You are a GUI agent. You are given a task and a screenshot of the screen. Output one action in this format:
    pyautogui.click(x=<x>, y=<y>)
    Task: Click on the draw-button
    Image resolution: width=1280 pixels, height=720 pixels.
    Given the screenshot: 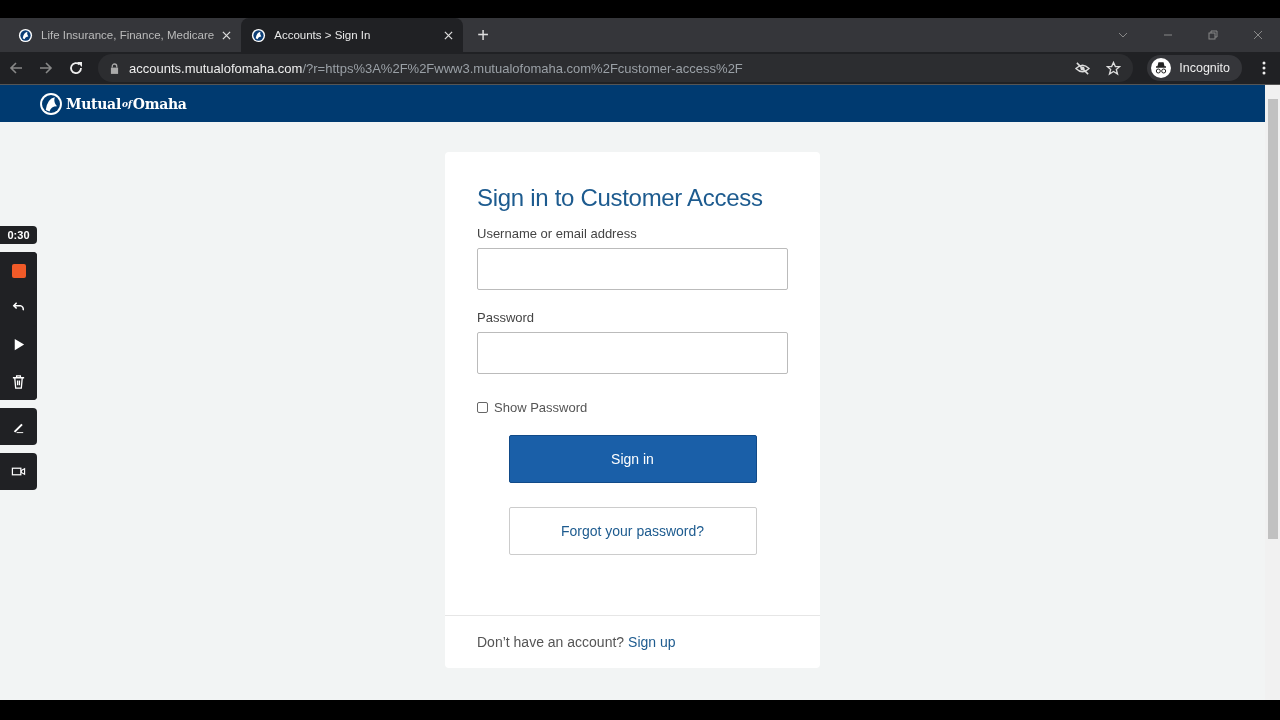 What is the action you would take?
    pyautogui.click(x=18, y=426)
    